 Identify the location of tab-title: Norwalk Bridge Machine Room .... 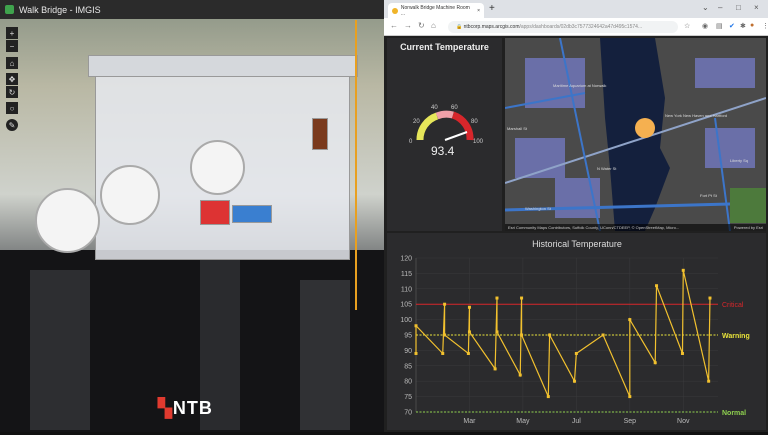
(435, 10).